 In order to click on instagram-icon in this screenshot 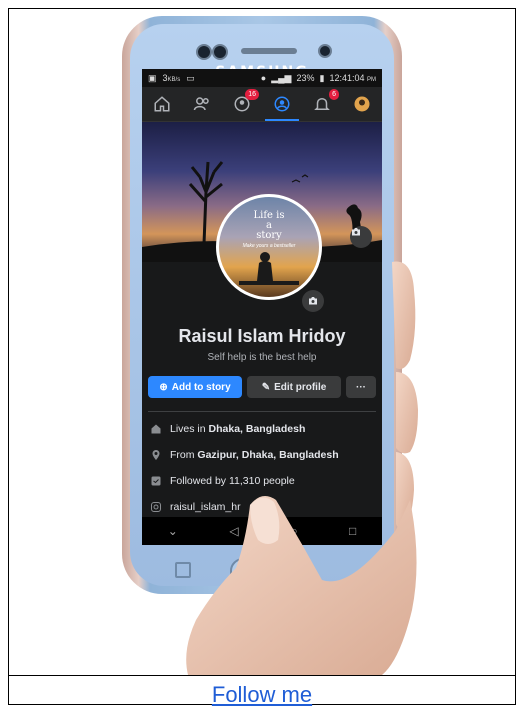, I will do `click(156, 507)`.